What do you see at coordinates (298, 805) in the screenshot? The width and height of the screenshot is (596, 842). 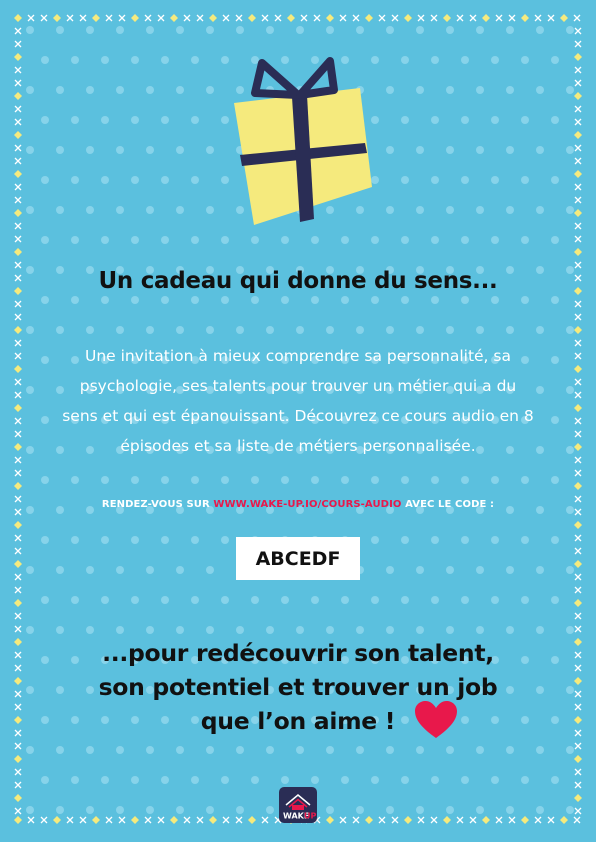 I see `wake-up-logo: WAKE UP` at bounding box center [298, 805].